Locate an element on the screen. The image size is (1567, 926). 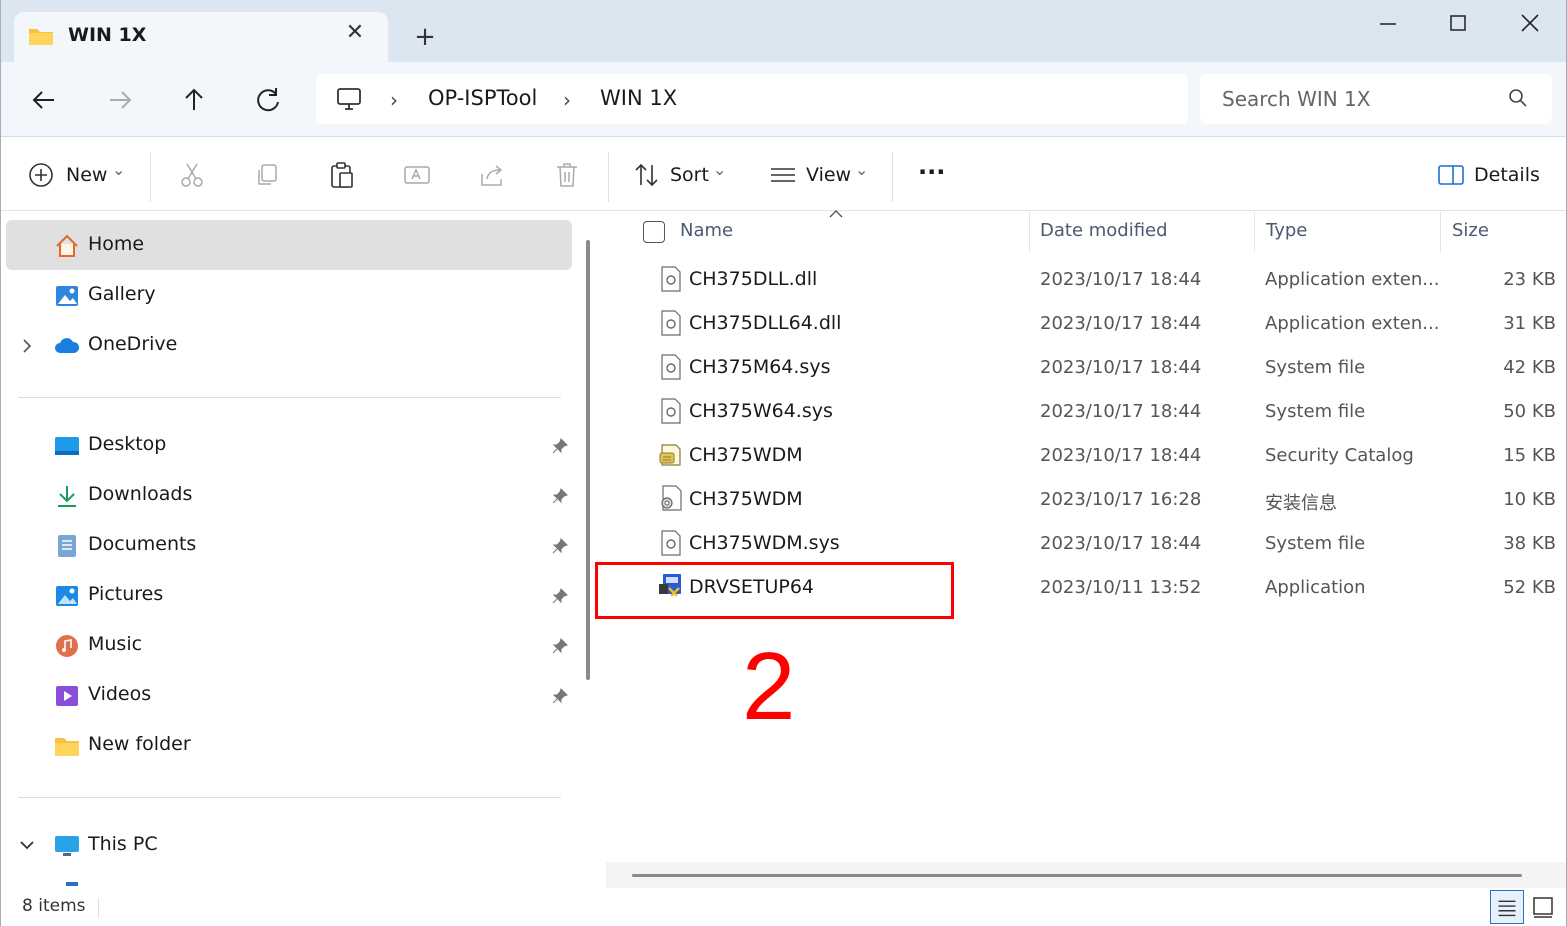
view-list-icon is located at coordinates (783, 175).